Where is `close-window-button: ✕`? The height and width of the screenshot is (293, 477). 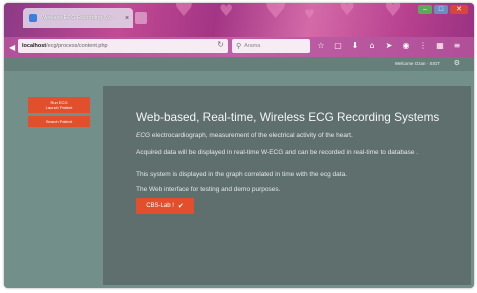
close-window-button: ✕ is located at coordinates (459, 9).